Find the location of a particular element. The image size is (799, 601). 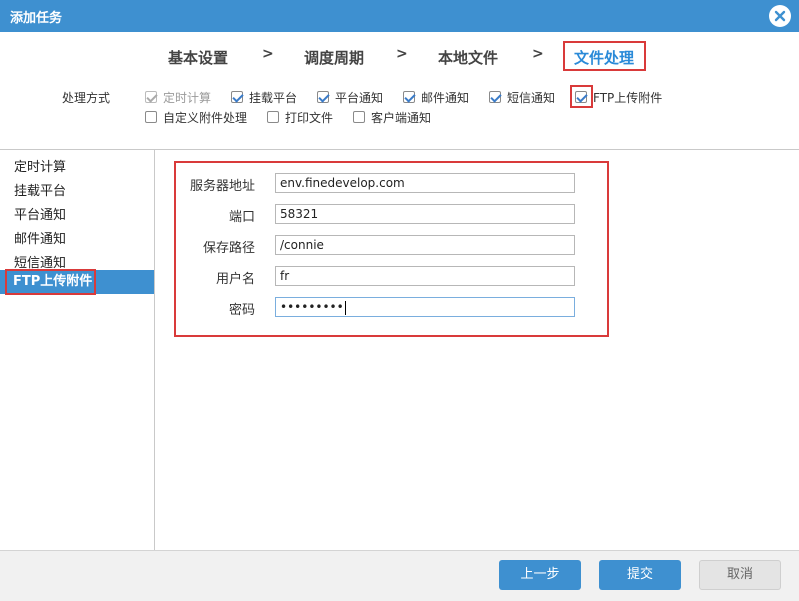

option-timed-calc: 定时计算 is located at coordinates (178, 97).